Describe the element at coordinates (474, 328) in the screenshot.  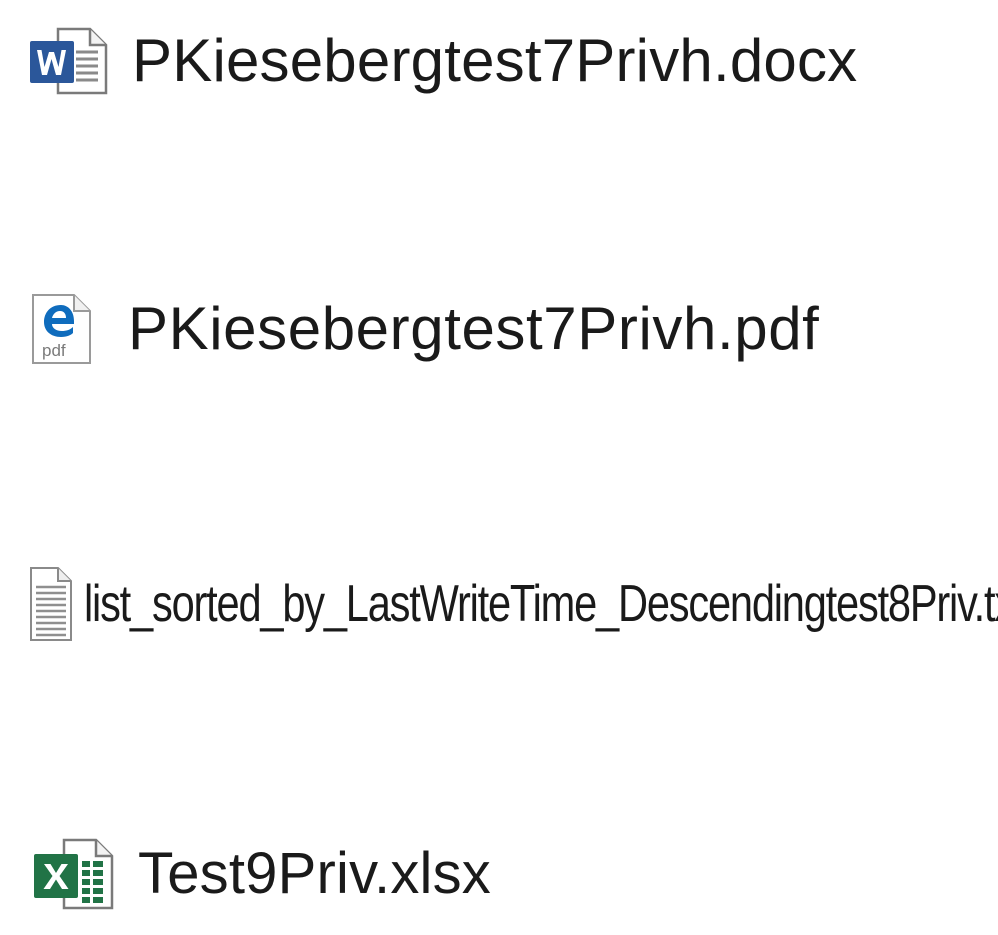
I see `file-name: PKiesebergtest7Privh.pdf` at that location.